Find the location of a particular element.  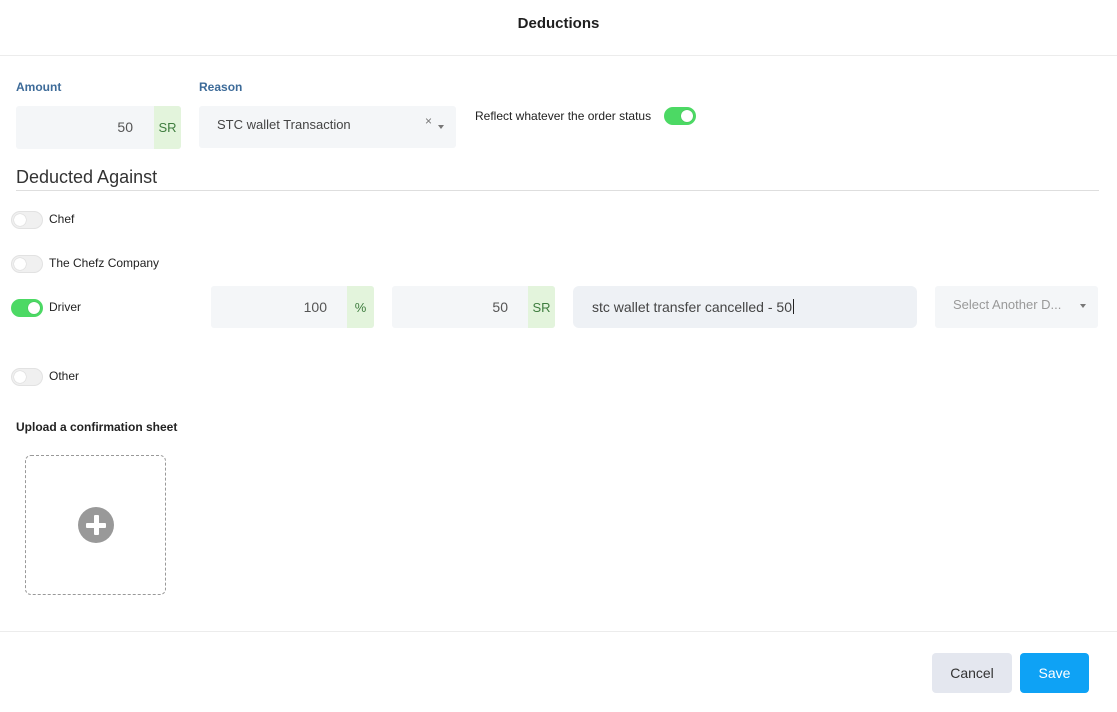

amount-label: Amount is located at coordinates (39, 87).